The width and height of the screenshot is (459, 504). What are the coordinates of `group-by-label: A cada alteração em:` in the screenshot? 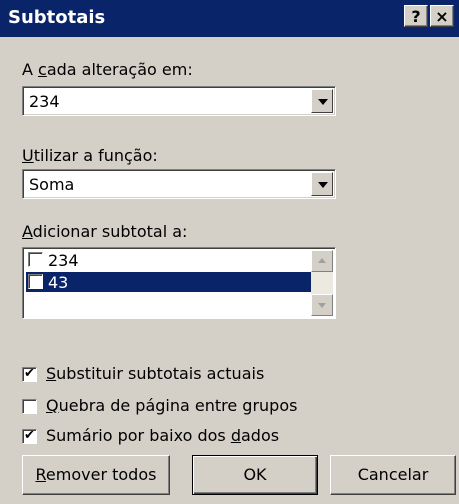 It's located at (107, 69).